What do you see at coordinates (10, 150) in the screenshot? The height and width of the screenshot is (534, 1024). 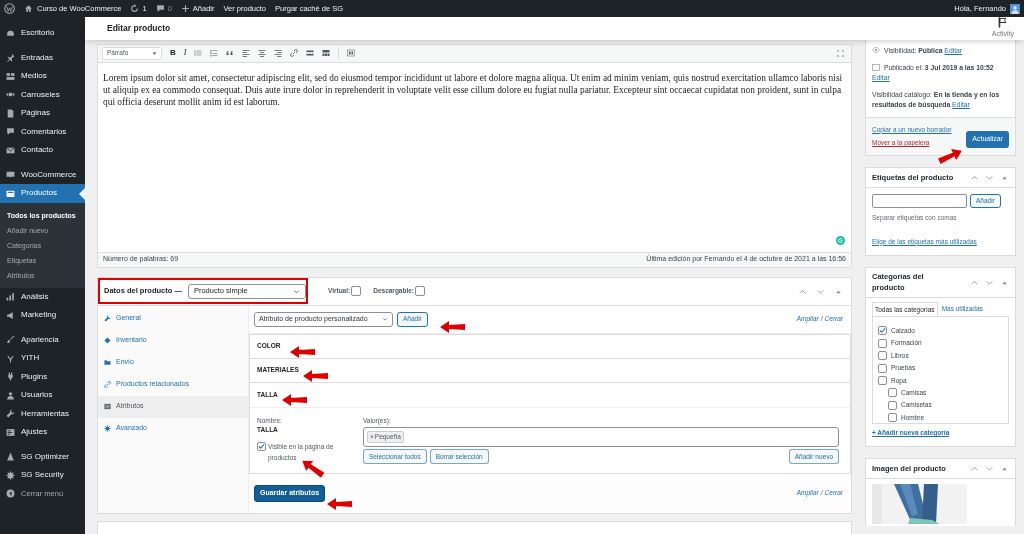 I see `envelope-icon` at bounding box center [10, 150].